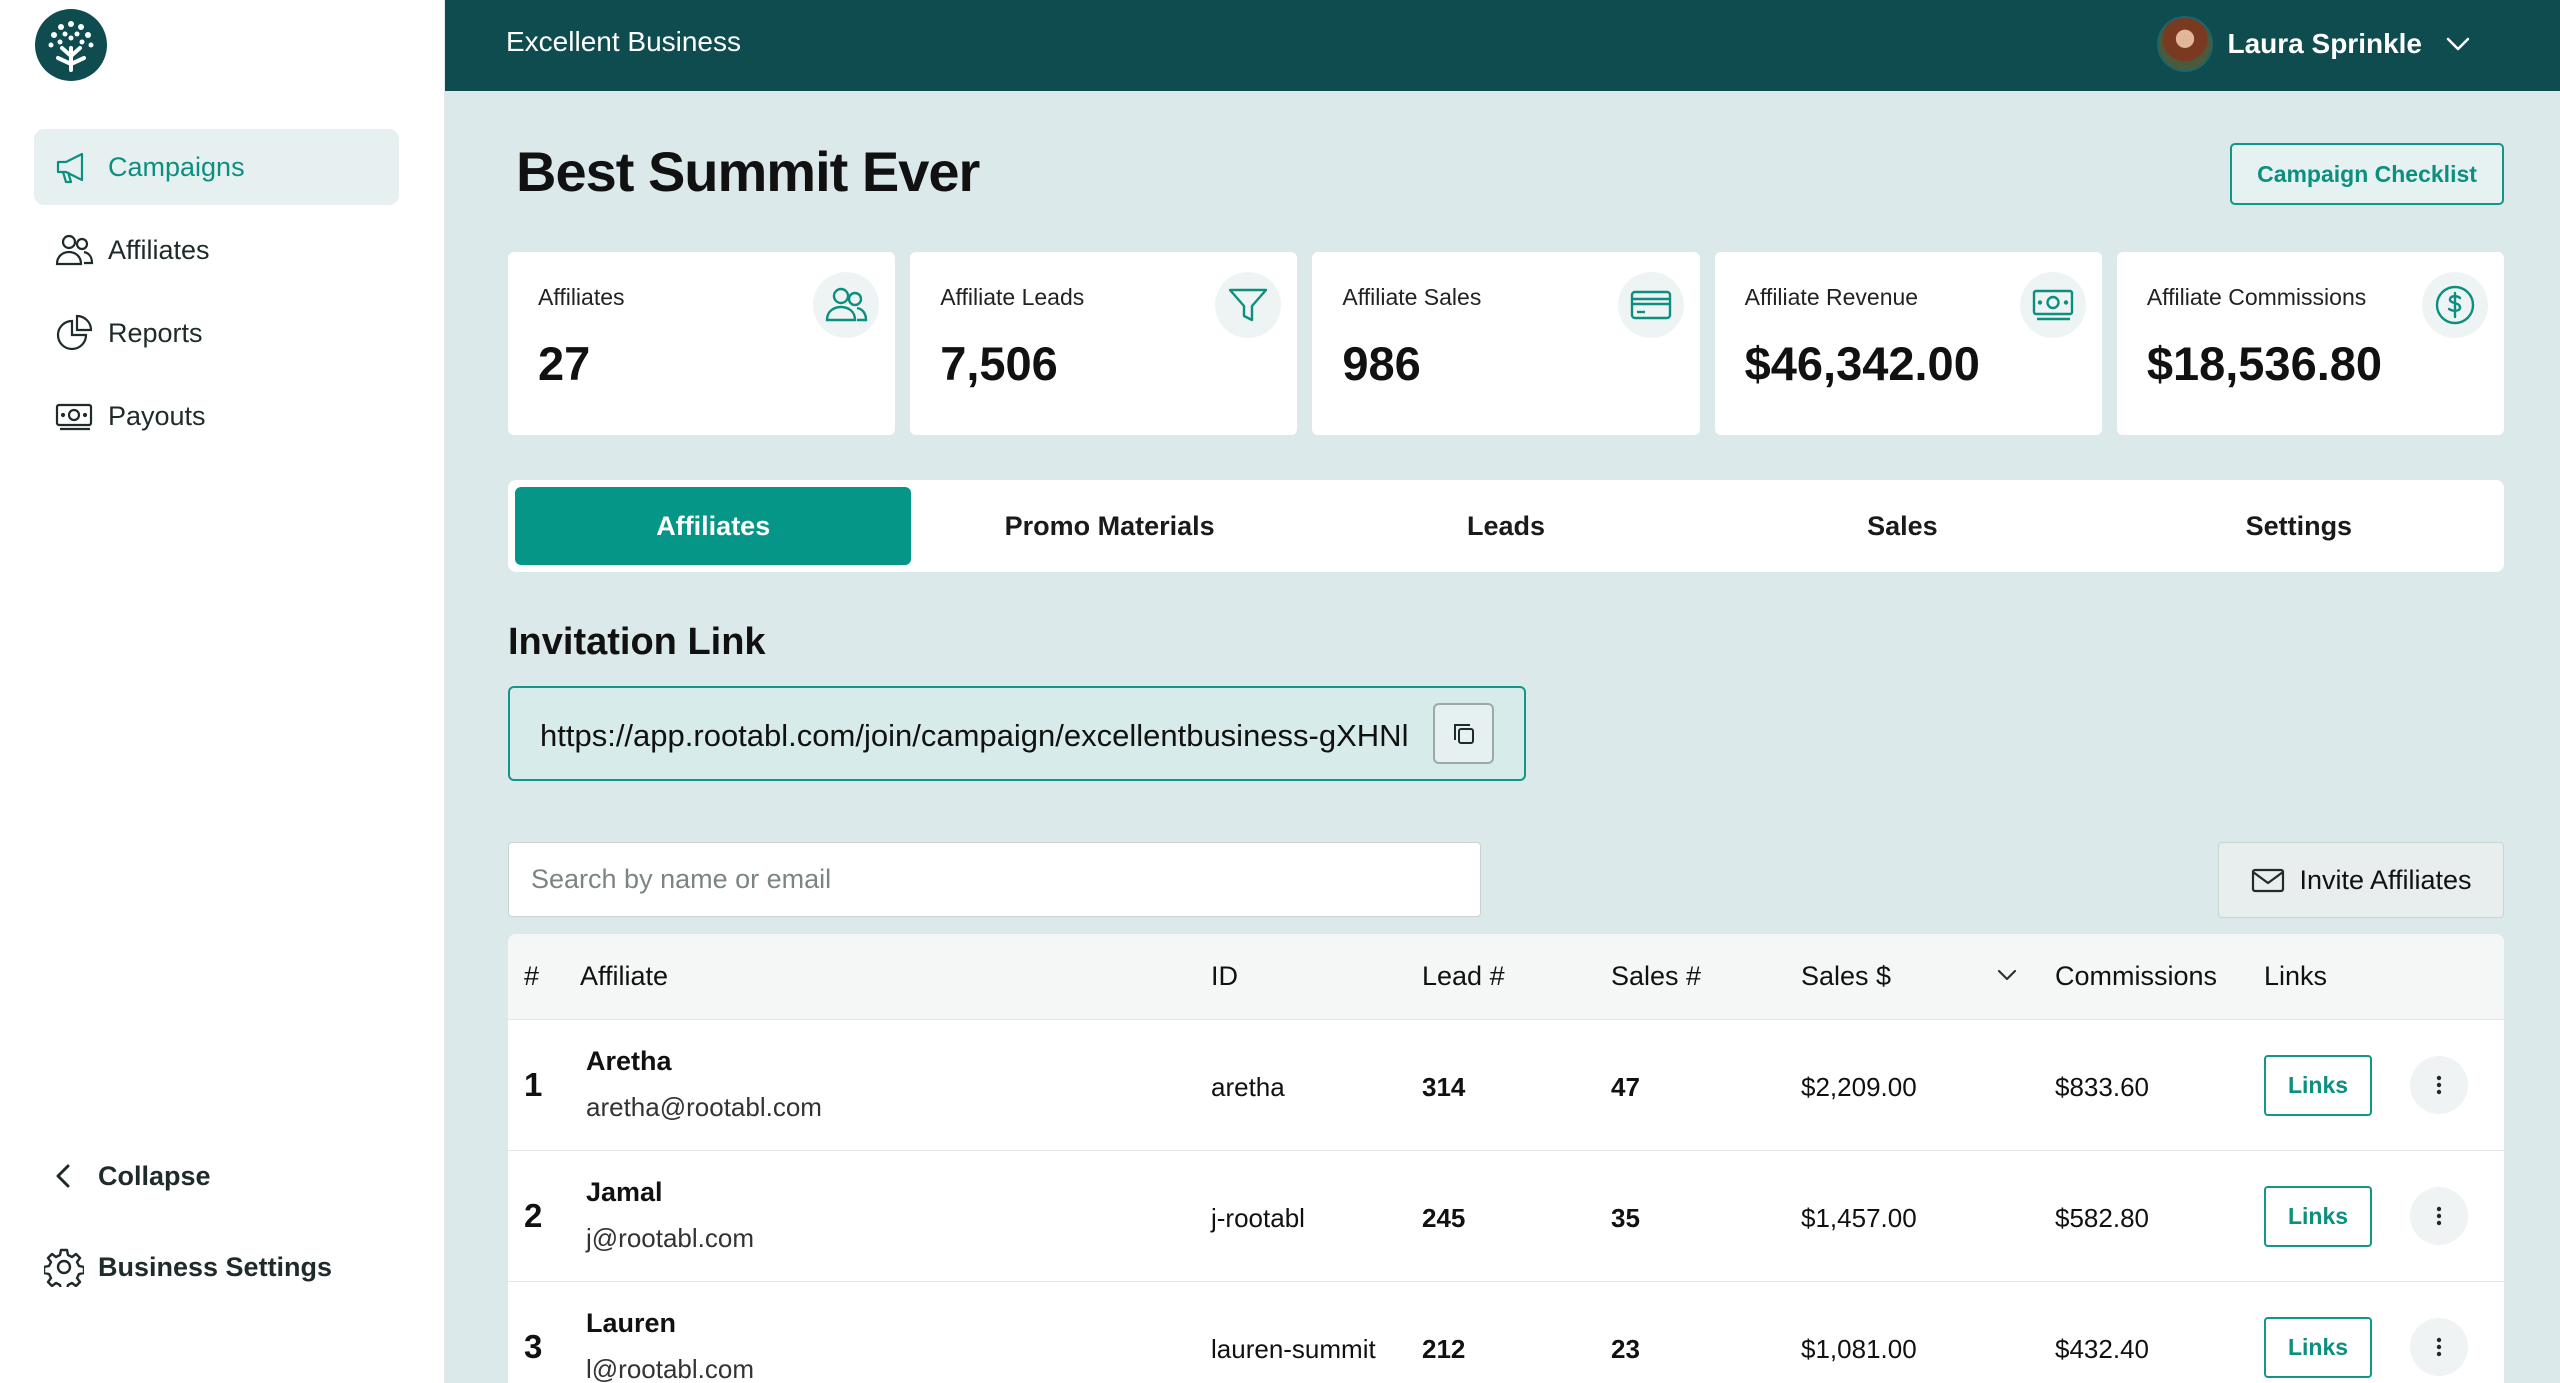 The width and height of the screenshot is (2560, 1383). I want to click on affiliate-name: Jamal, so click(624, 1192).